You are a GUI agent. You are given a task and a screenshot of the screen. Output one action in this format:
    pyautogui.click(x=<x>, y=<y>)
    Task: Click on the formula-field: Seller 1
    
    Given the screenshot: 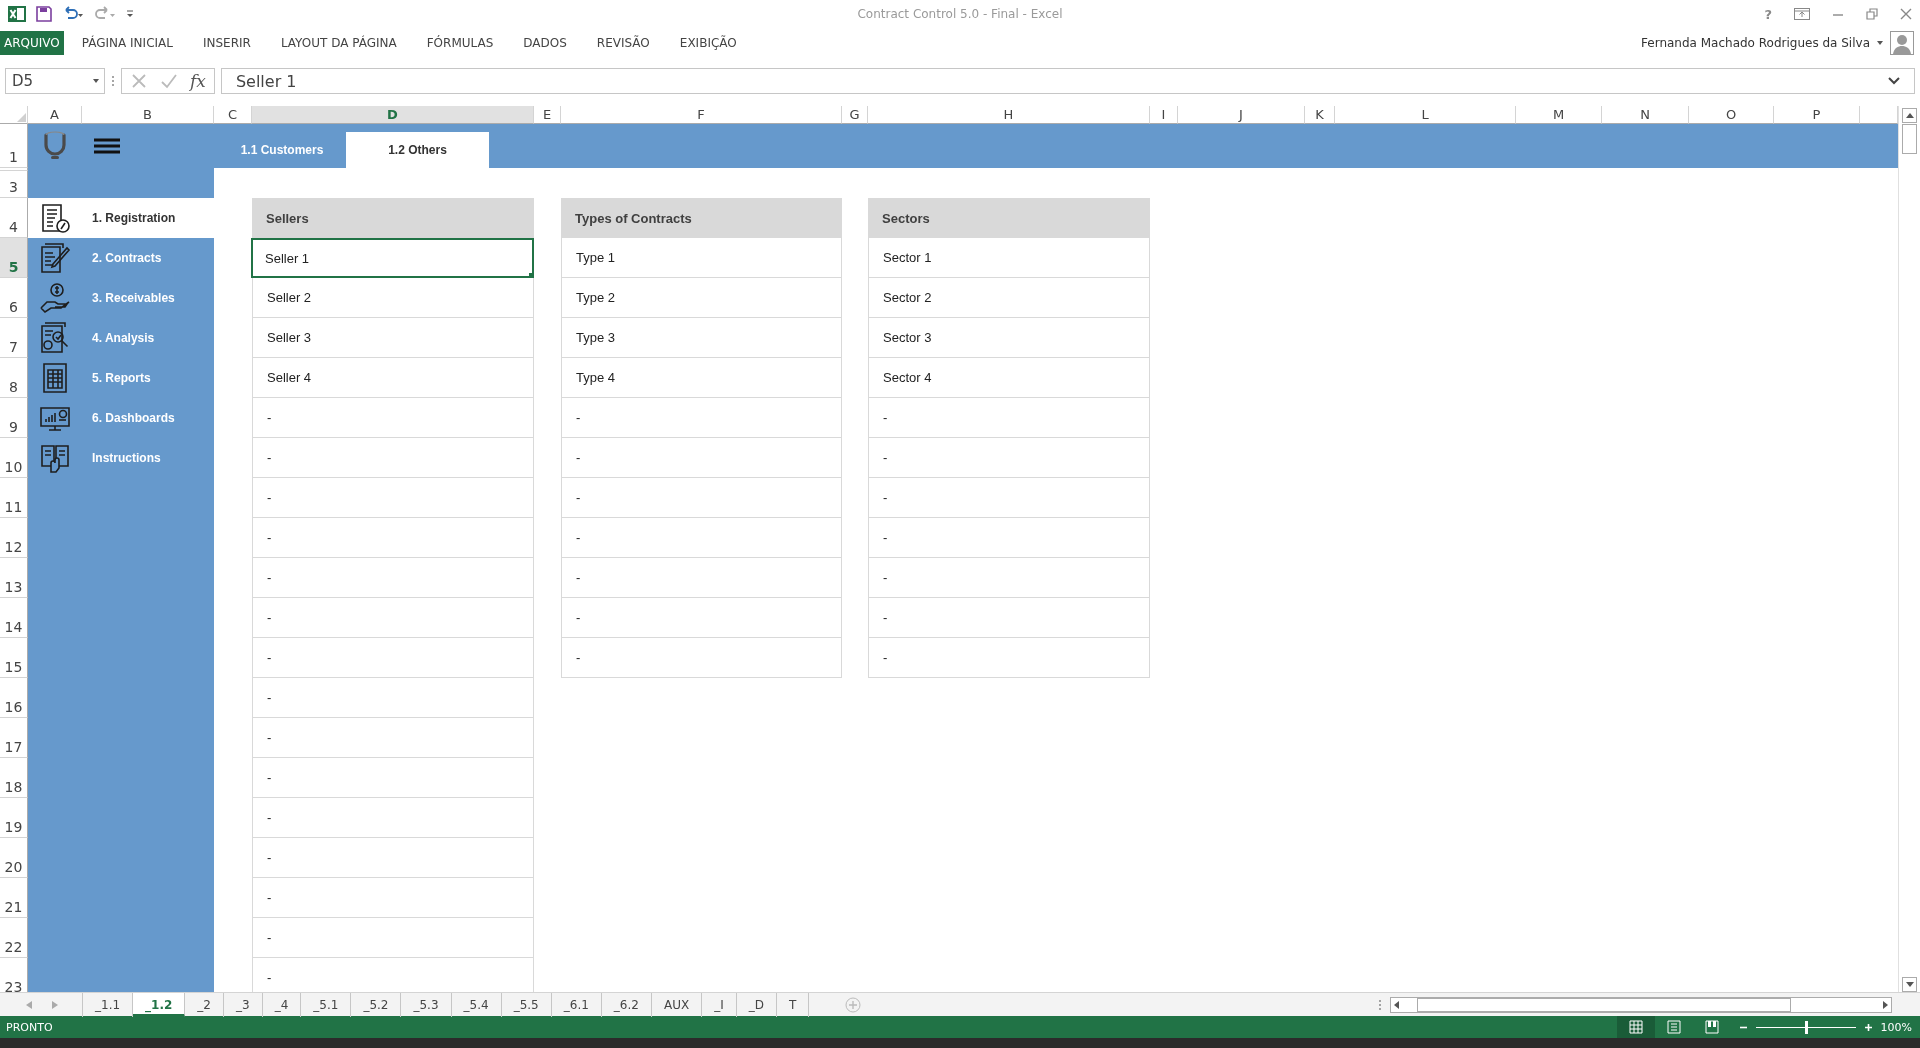 What is the action you would take?
    pyautogui.click(x=1067, y=81)
    